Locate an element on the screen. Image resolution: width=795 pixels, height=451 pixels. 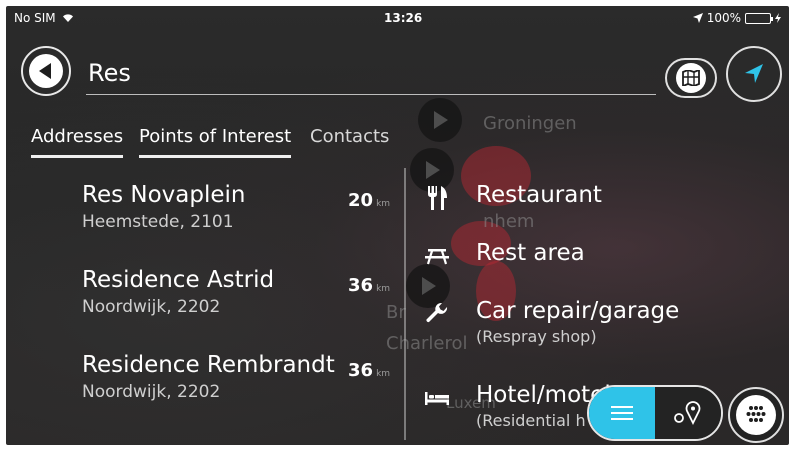
category-restaurant: Restaurant is located at coordinates (511, 197).